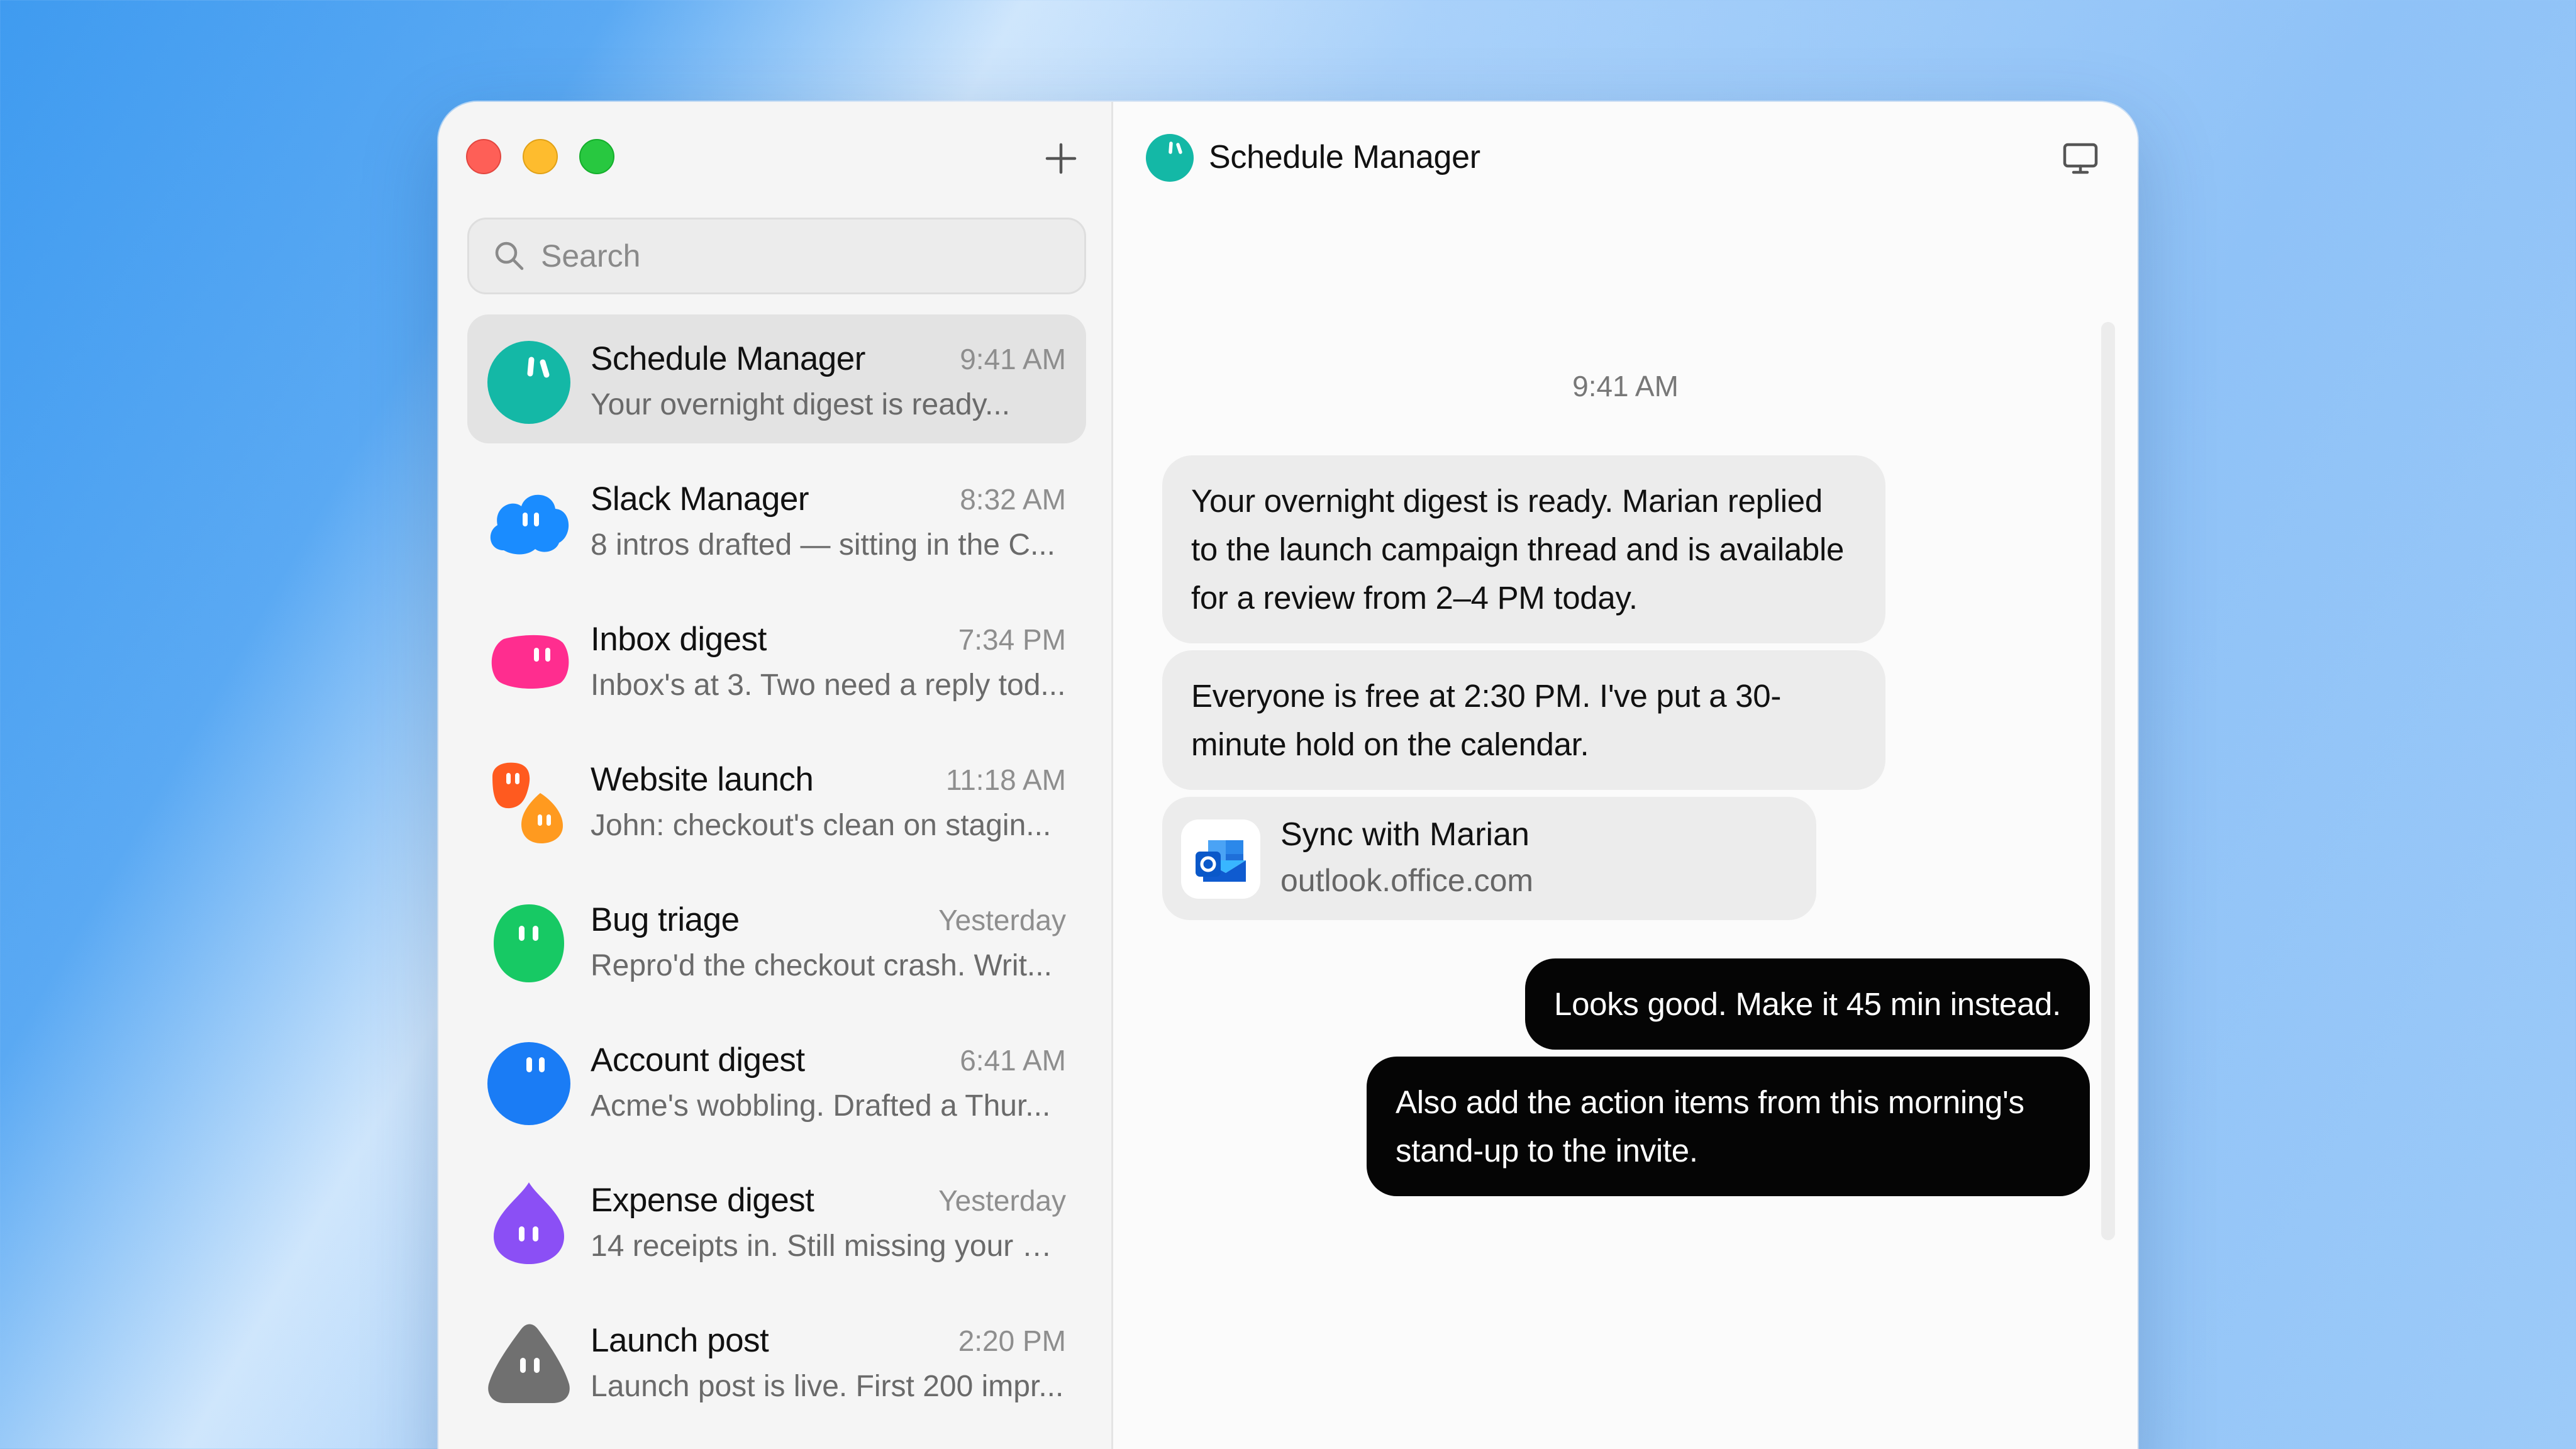  Describe the element at coordinates (698, 1060) in the screenshot. I see `chat-name: Account digest` at that location.